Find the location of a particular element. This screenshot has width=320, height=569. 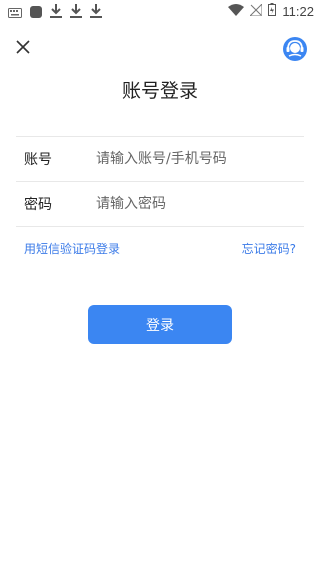

battery-icon is located at coordinates (272, 11).